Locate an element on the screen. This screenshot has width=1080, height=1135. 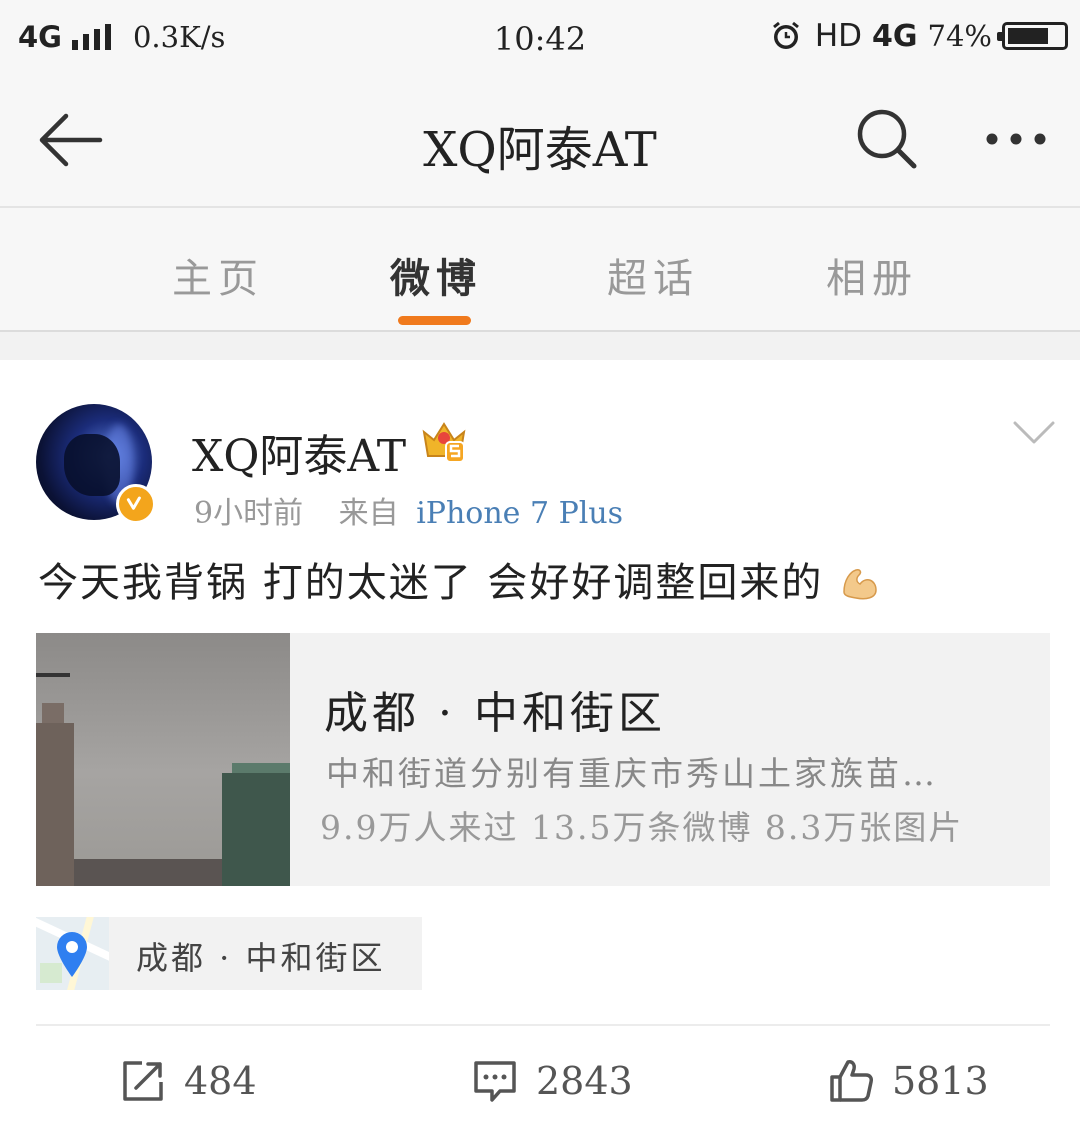
tab-super-topic: 超话 is located at coordinates (653, 275).